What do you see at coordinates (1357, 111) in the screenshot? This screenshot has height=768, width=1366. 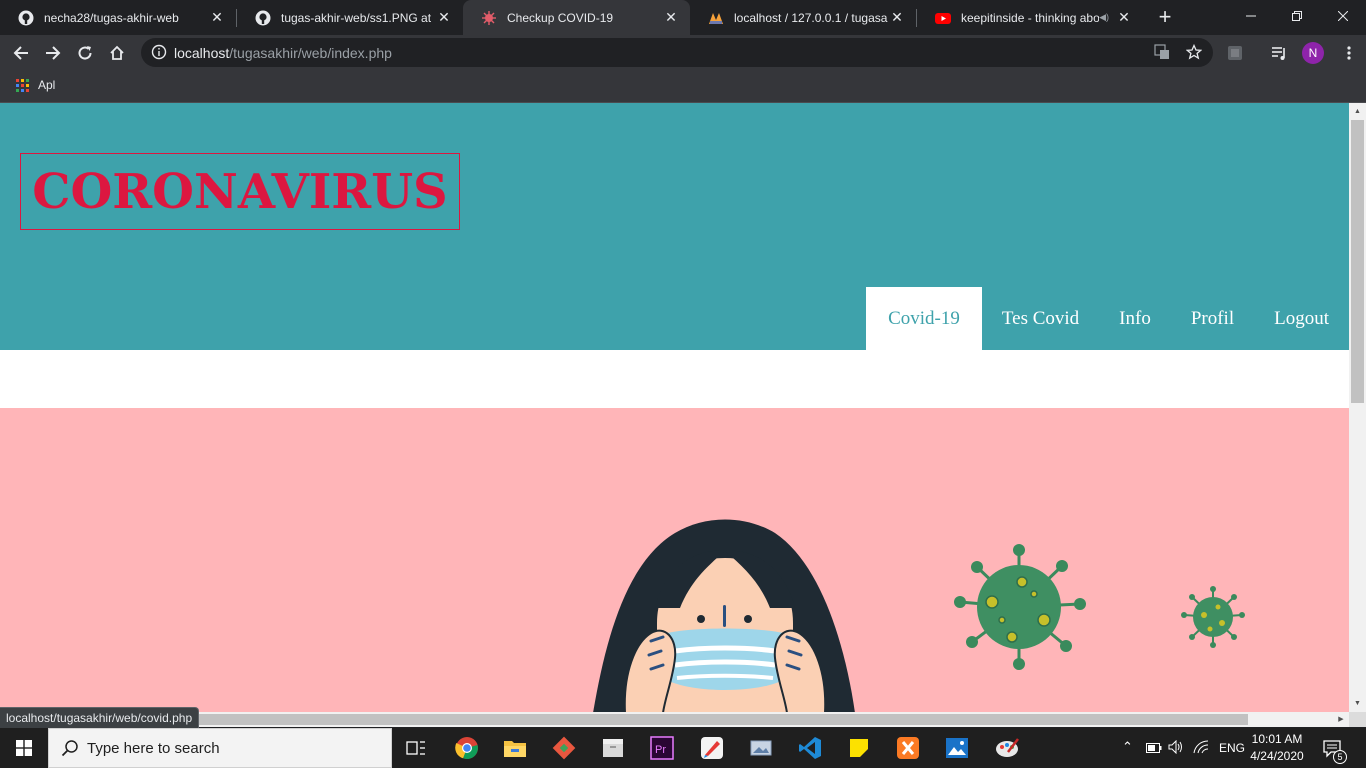 I see `scroll-up-arrow-icon: ▲` at bounding box center [1357, 111].